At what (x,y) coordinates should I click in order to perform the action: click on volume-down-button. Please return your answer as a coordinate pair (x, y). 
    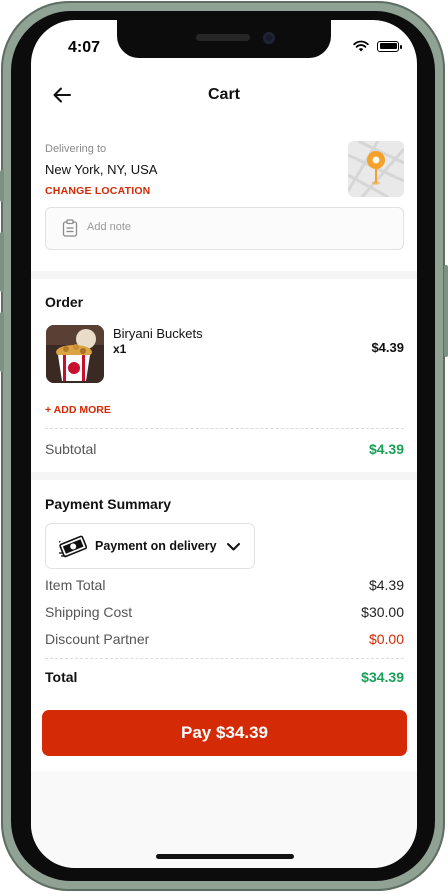
    Looking at the image, I should click on (2, 342).